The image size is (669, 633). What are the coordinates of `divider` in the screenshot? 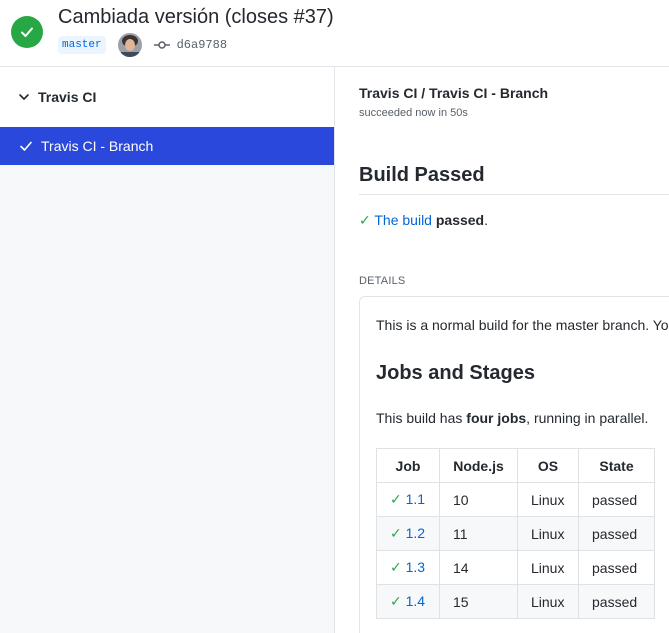 It's located at (514, 194).